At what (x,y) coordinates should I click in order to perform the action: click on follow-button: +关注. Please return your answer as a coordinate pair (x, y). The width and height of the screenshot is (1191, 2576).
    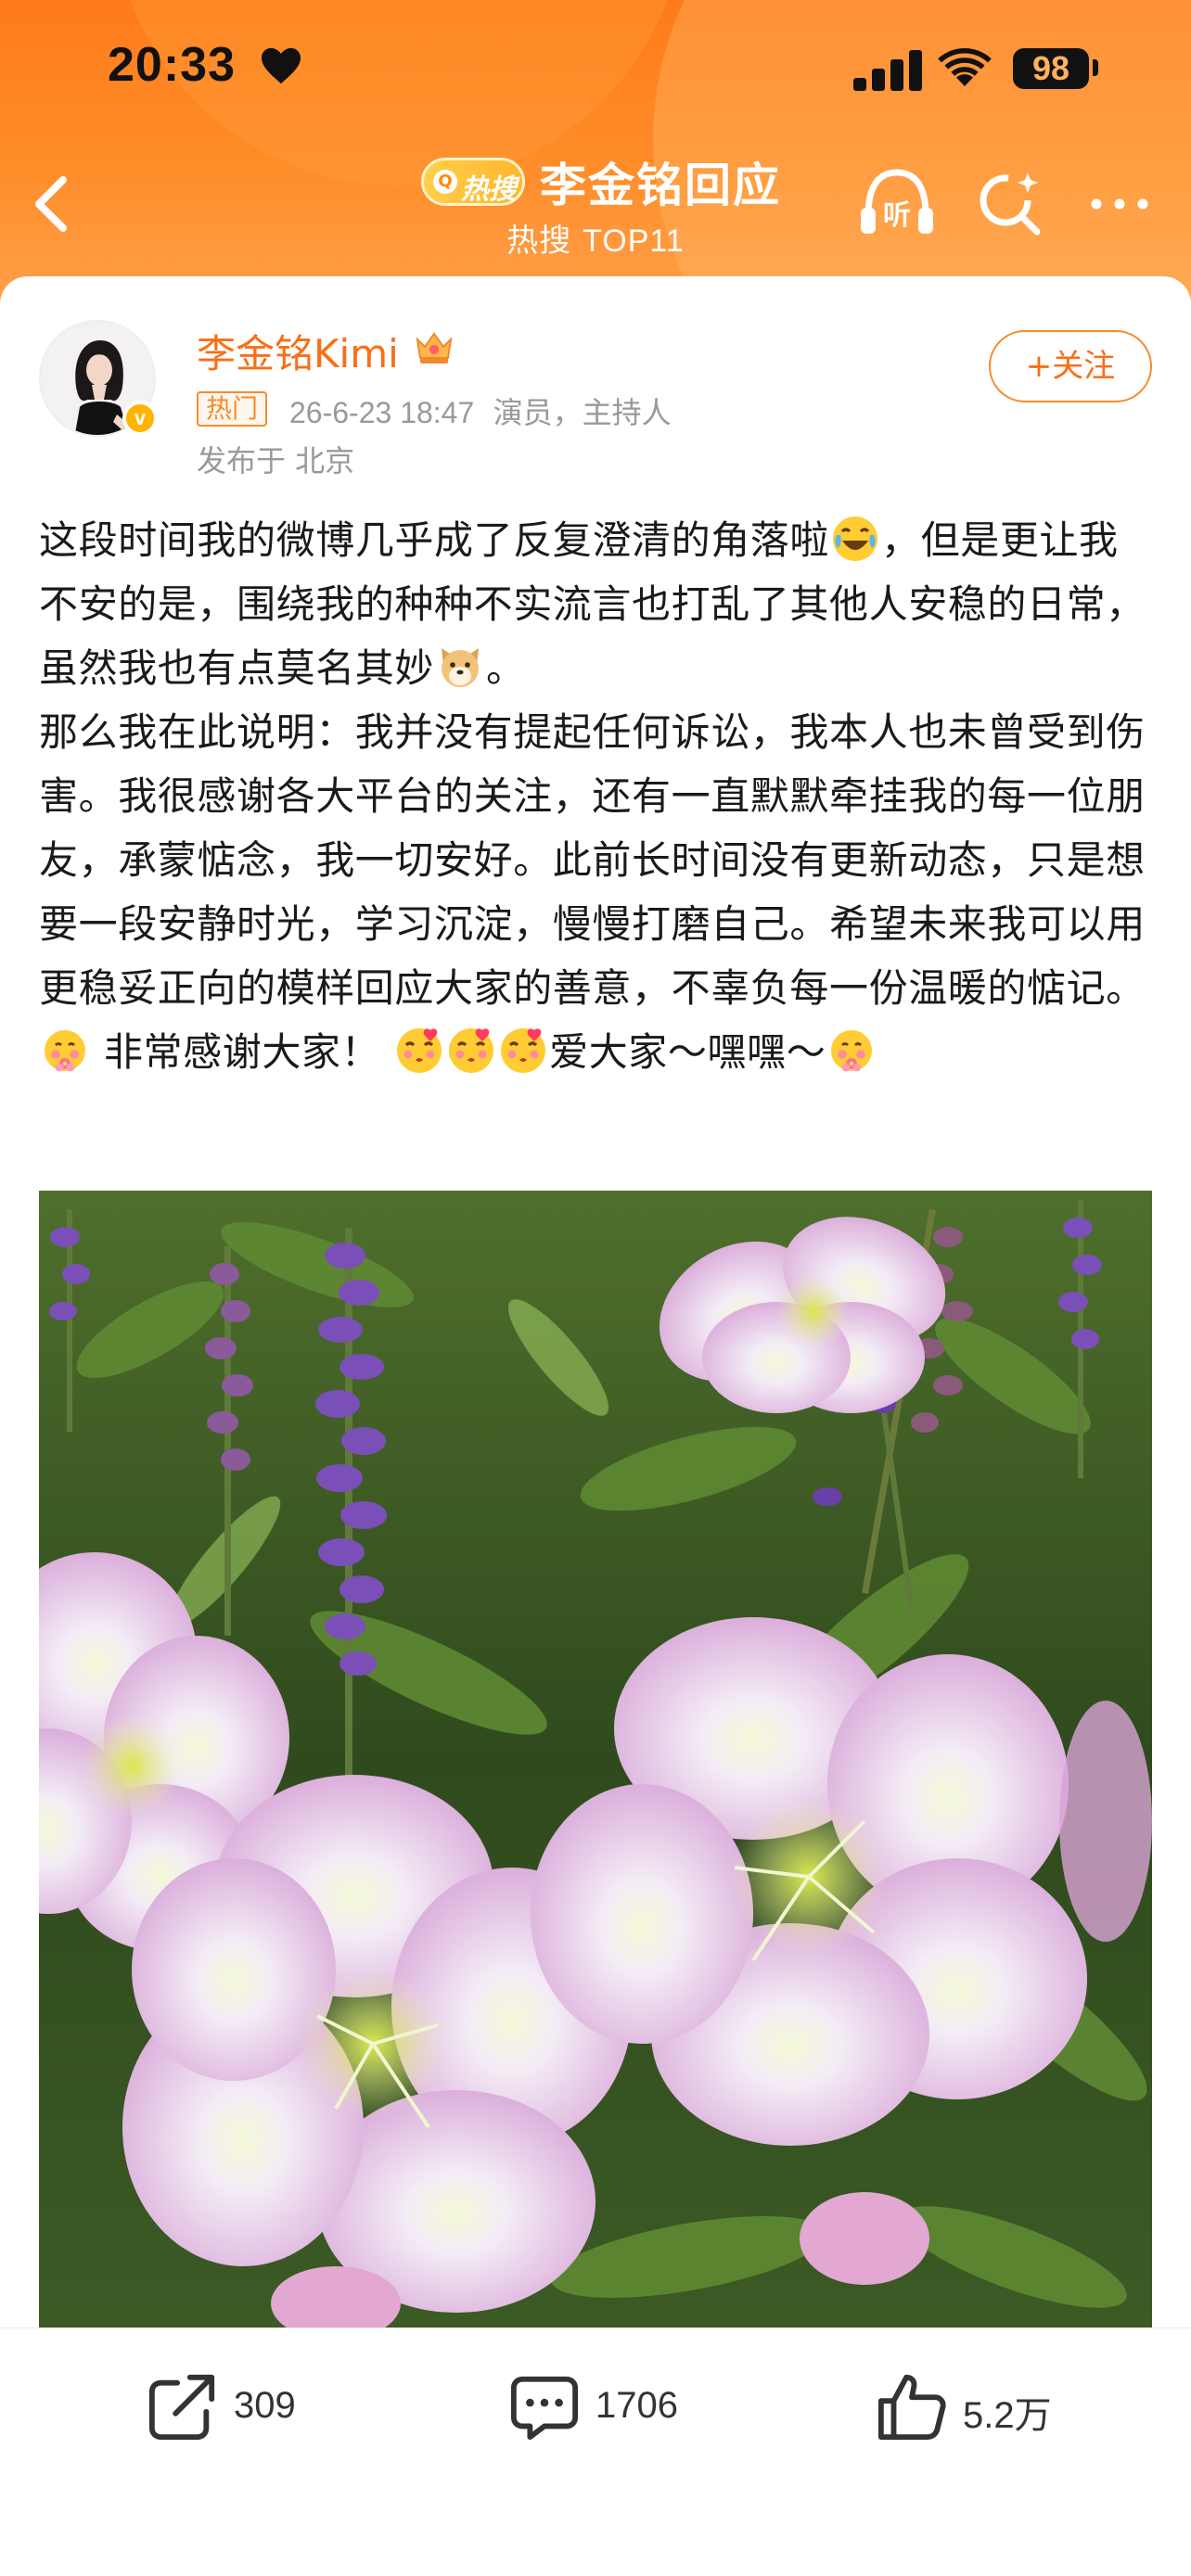
    Looking at the image, I should click on (1070, 366).